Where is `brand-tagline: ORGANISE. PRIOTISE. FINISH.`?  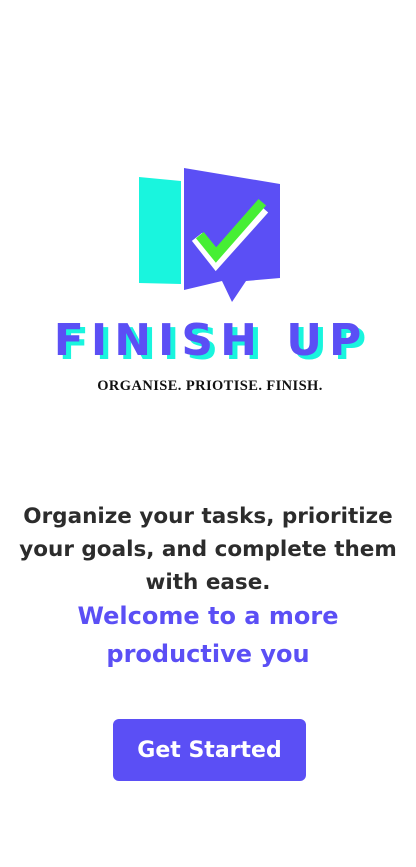
brand-tagline: ORGANISE. PRIOTISE. FINISH. is located at coordinates (210, 386).